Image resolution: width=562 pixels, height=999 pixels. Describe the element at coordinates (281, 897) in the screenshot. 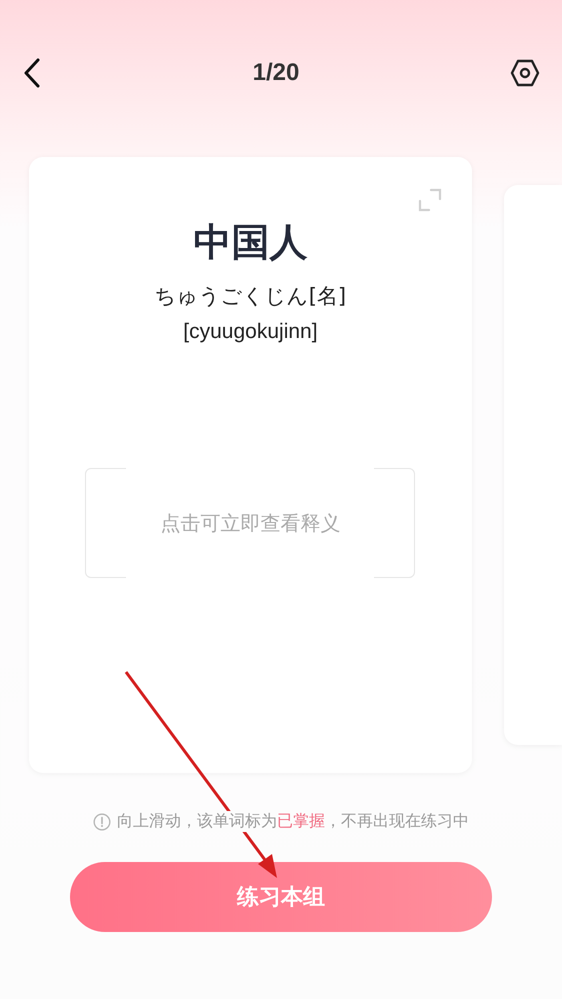

I see `practice-group-button: 练习本组` at that location.